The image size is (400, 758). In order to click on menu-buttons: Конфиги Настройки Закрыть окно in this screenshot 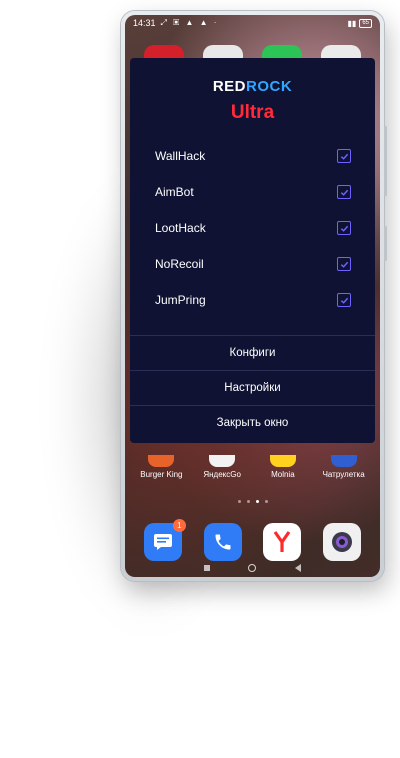, I will do `click(252, 387)`.